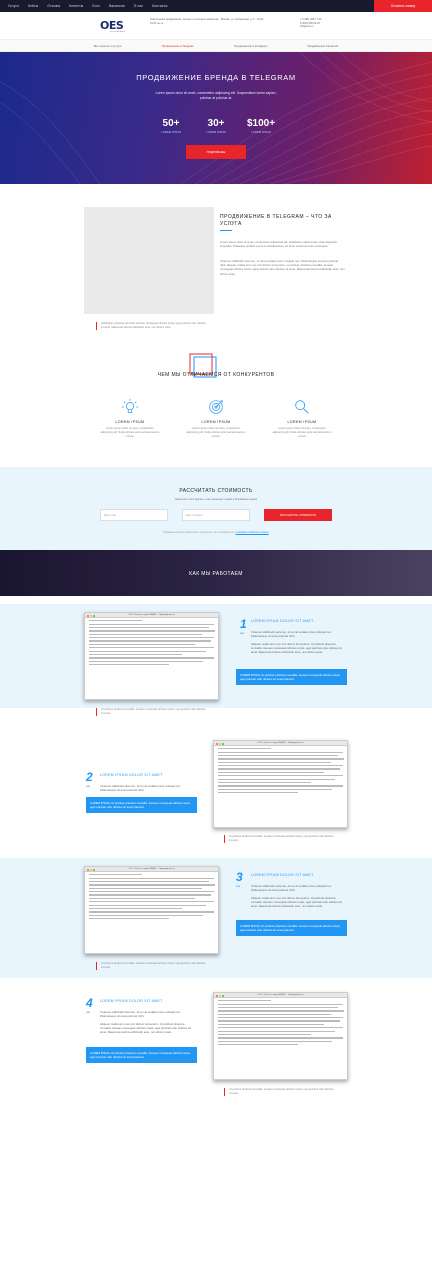 This screenshot has height=1280, width=432. I want to click on nav-link-cases: Кейсы, so click(33, 6).